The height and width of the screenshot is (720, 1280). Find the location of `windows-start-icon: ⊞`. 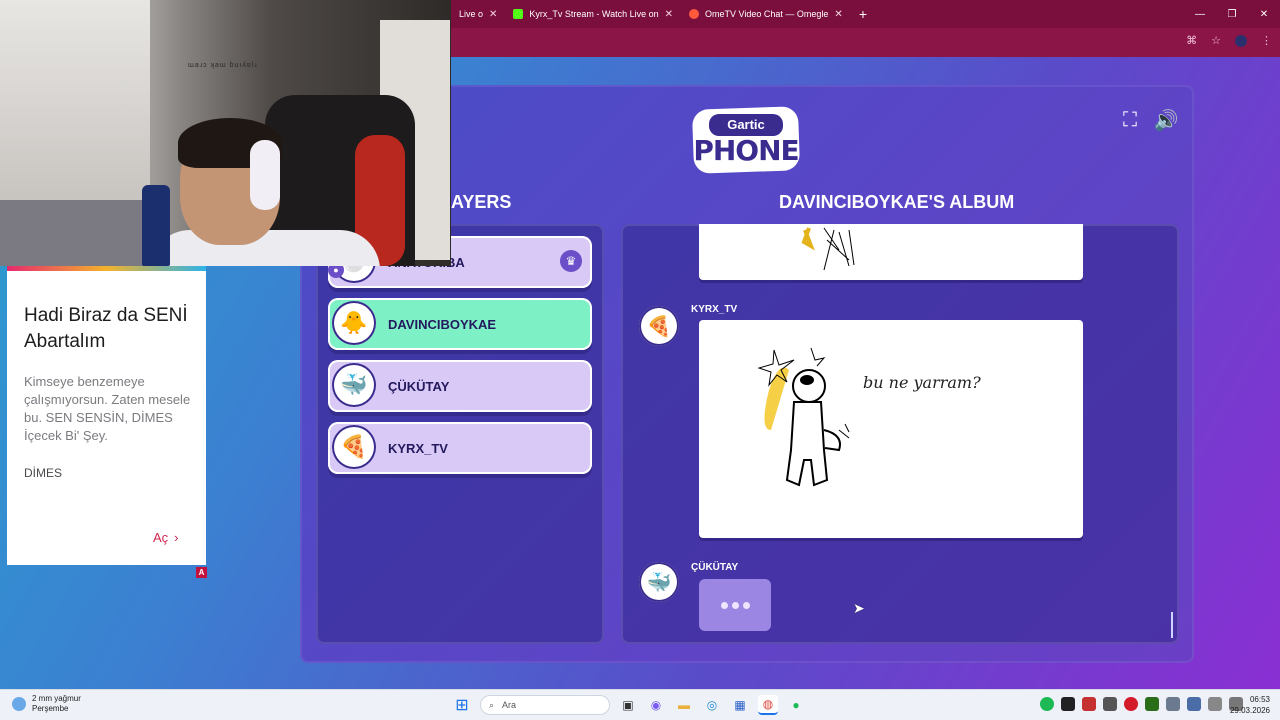

windows-start-icon: ⊞ is located at coordinates (462, 705).